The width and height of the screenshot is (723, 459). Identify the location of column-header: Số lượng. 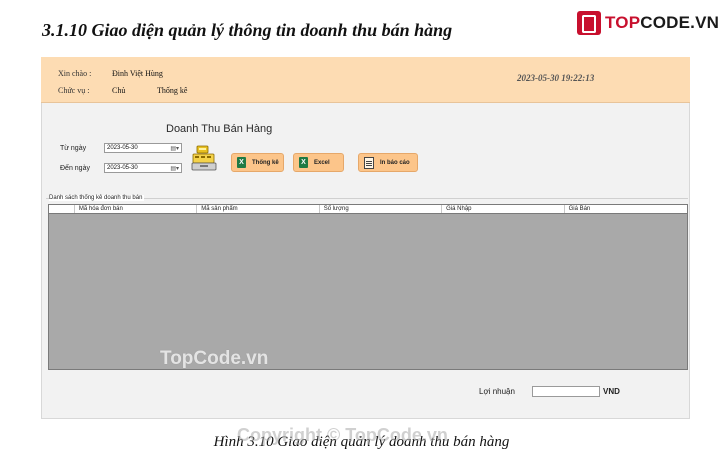
(381, 209).